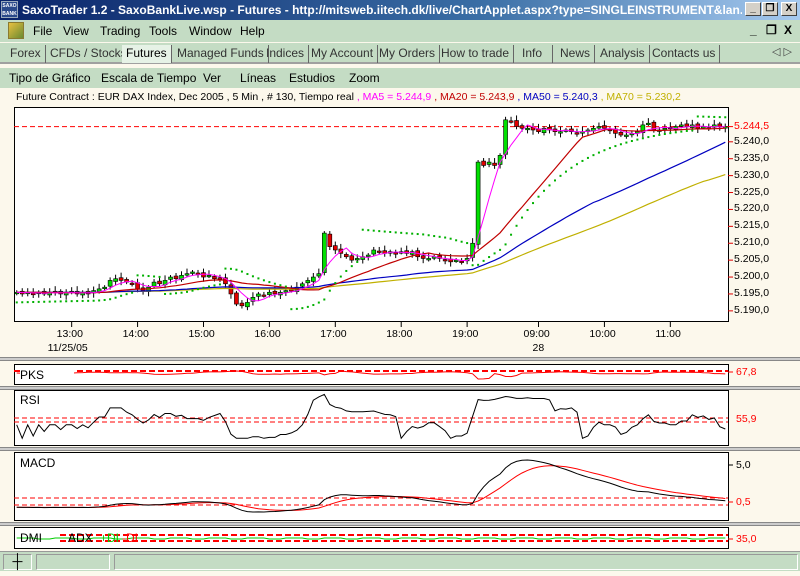  I want to click on crosshair-tool-button: ┼, so click(17, 562).